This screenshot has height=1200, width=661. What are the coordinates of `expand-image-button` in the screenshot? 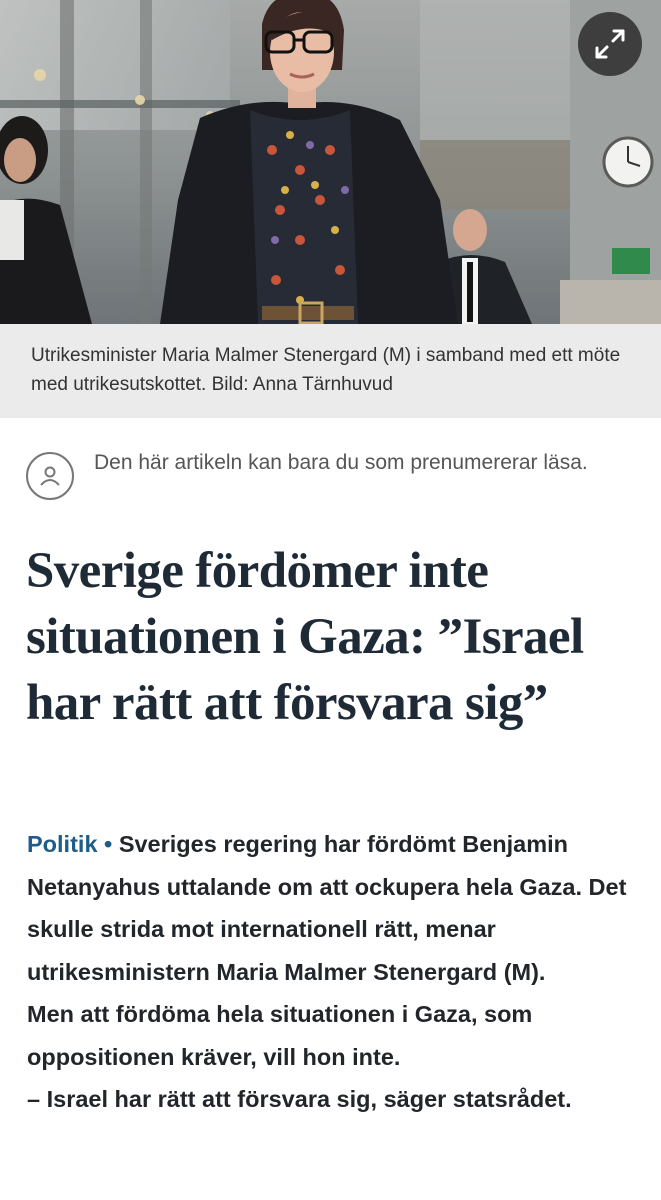 It's located at (610, 44).